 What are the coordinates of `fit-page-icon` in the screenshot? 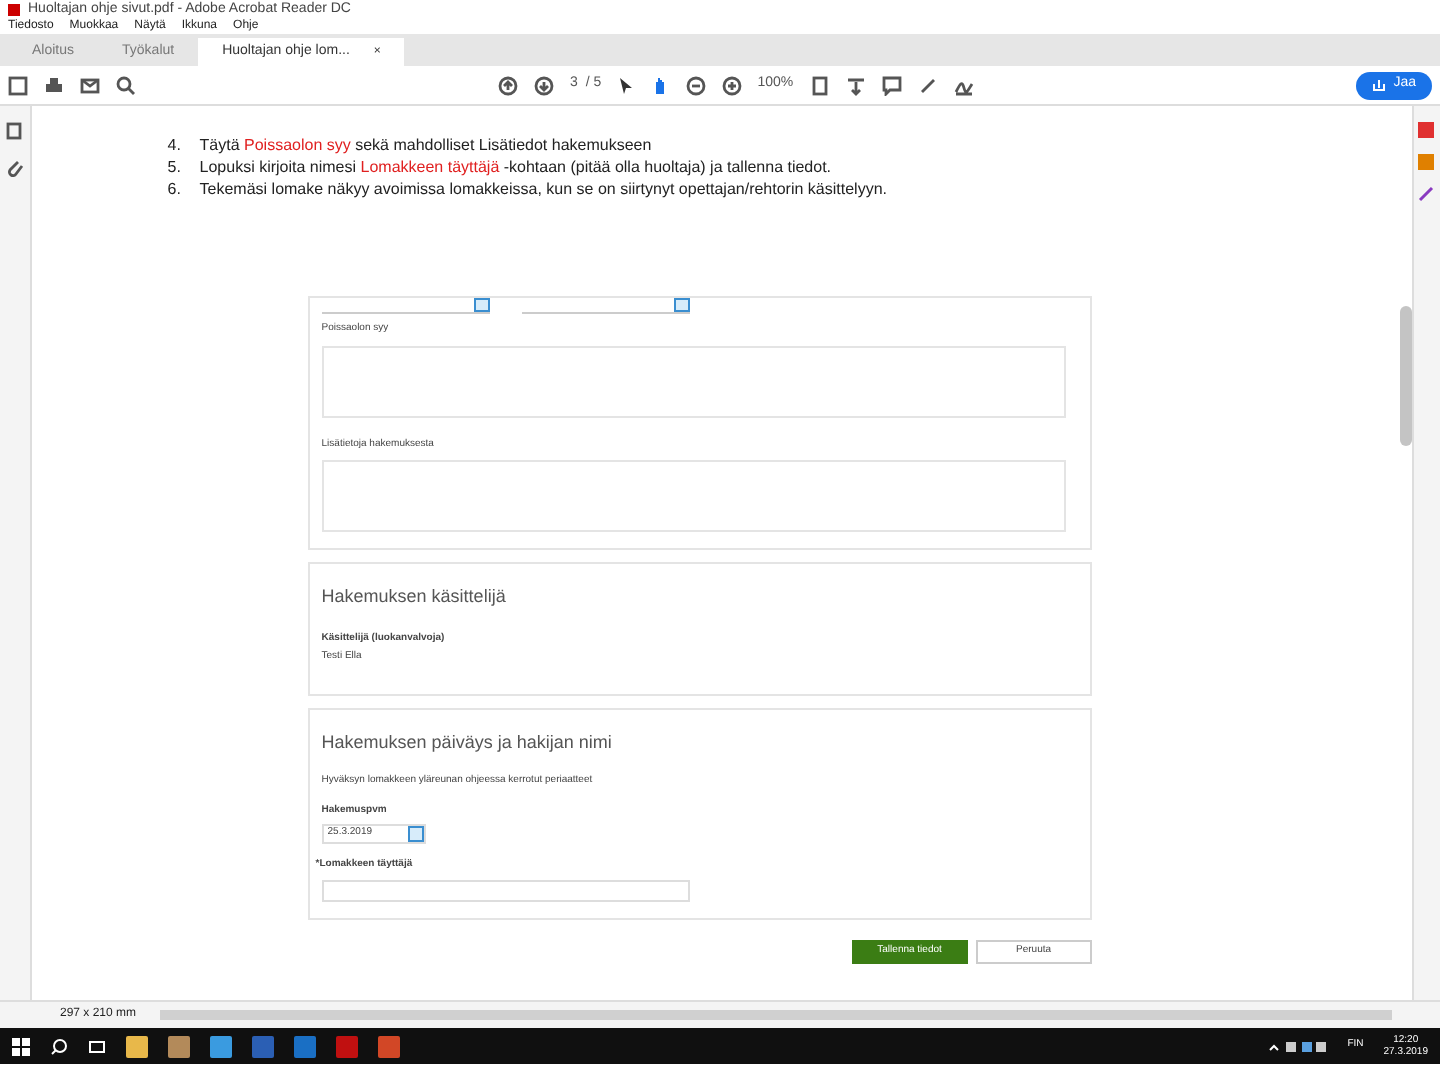 It's located at (819, 85).